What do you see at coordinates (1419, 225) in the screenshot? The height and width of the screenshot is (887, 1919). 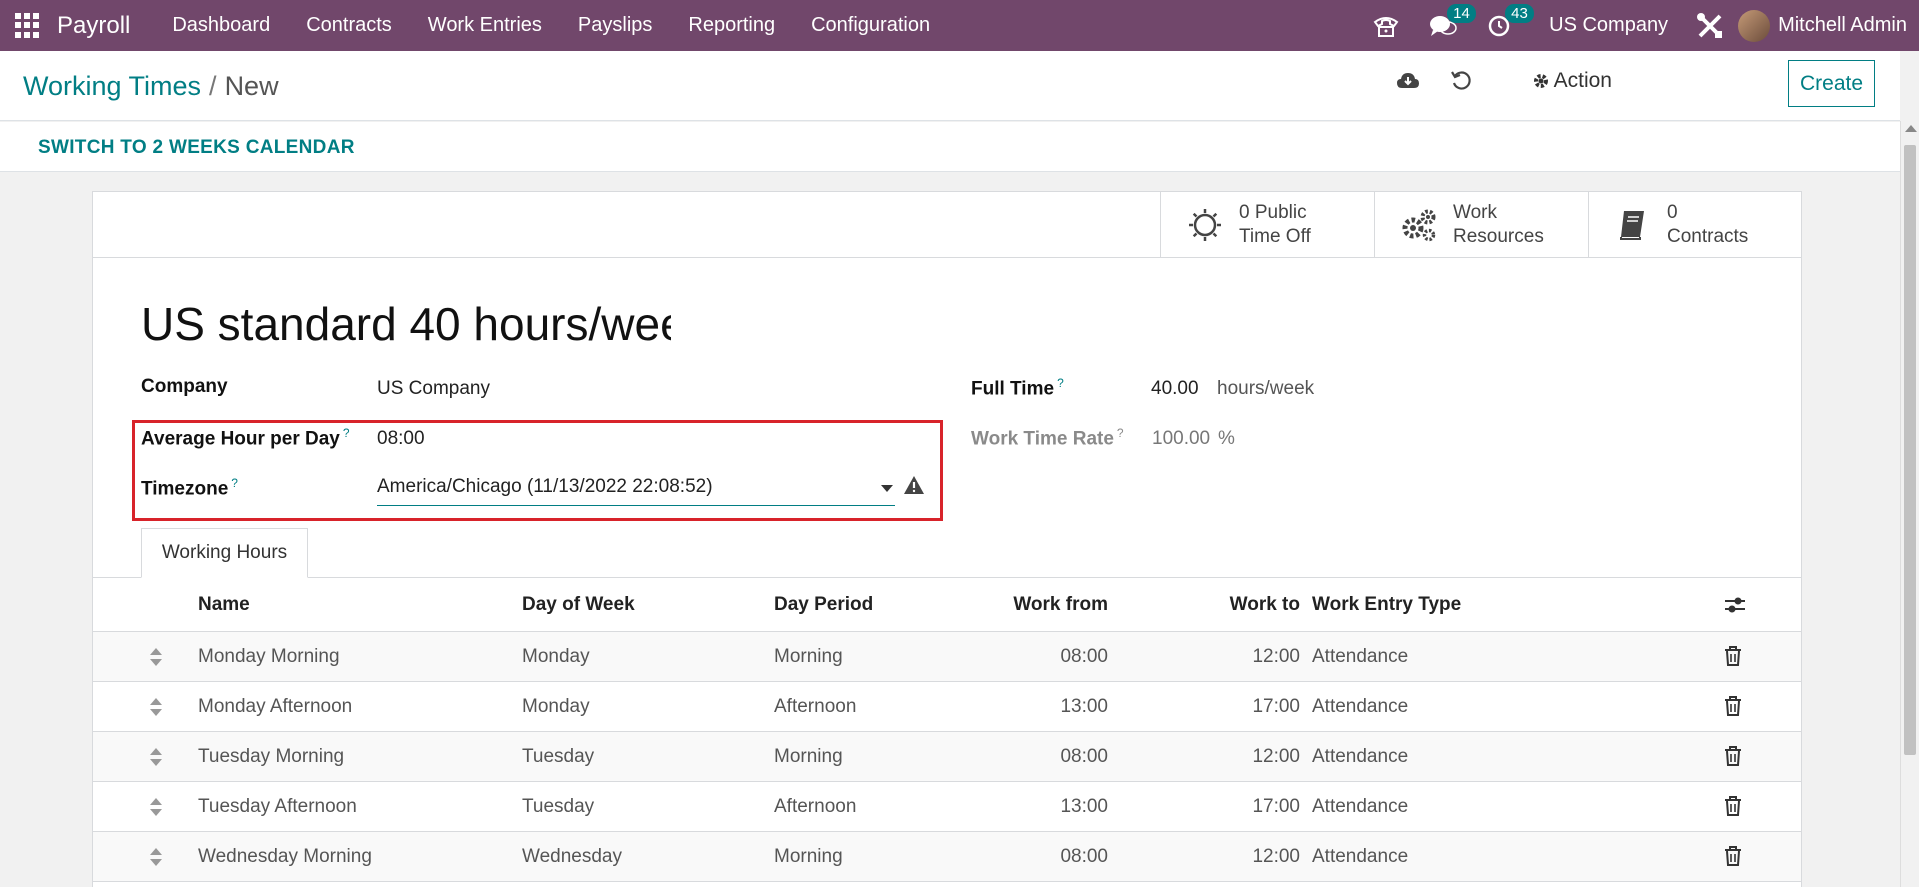 I see `gears-icon` at bounding box center [1419, 225].